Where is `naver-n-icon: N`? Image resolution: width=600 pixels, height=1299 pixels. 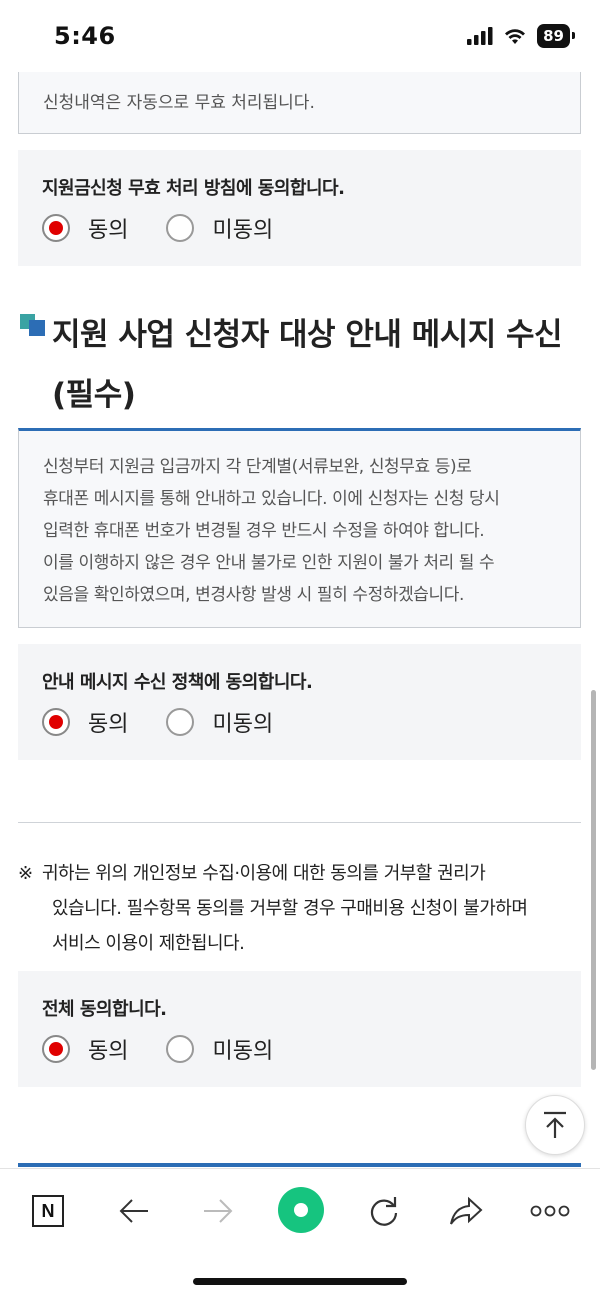 naver-n-icon: N is located at coordinates (48, 1211).